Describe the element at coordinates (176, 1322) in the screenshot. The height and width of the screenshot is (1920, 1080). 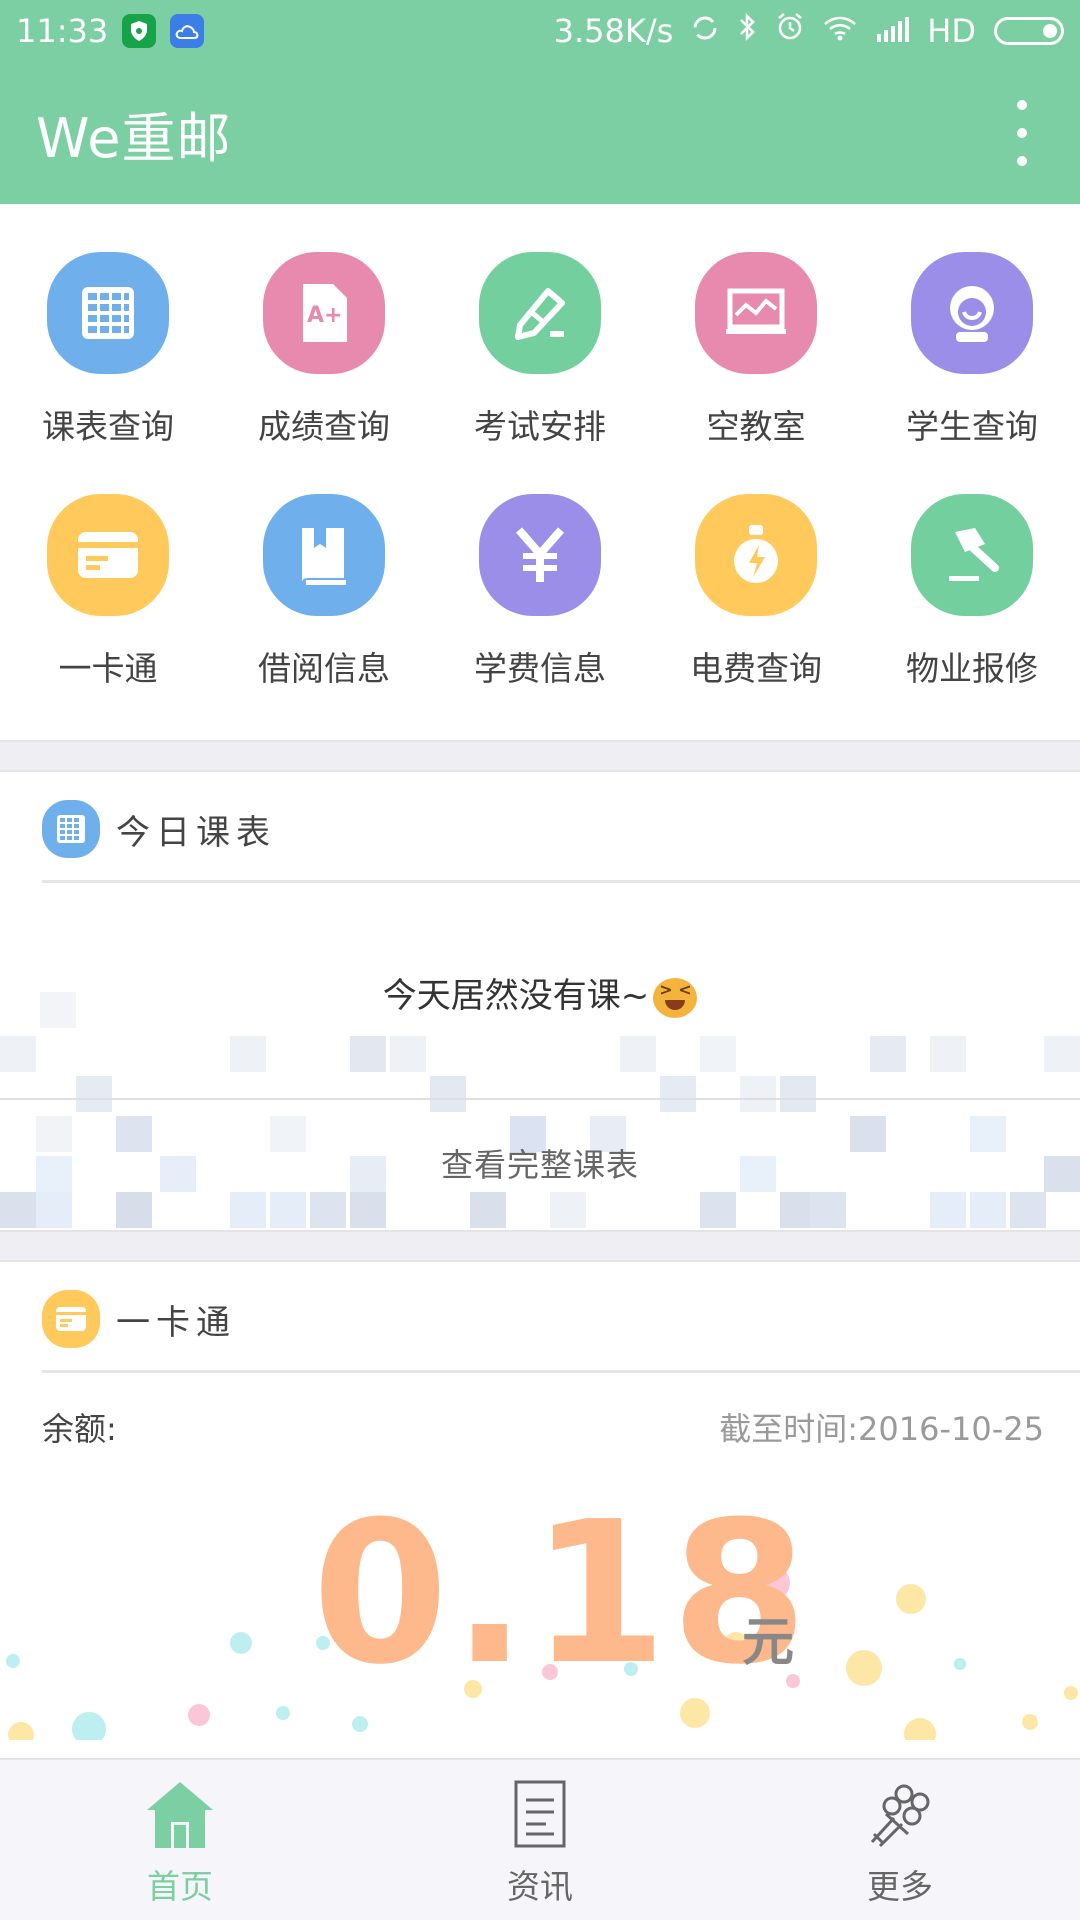
I see `campus-card-title: 一卡通` at that location.